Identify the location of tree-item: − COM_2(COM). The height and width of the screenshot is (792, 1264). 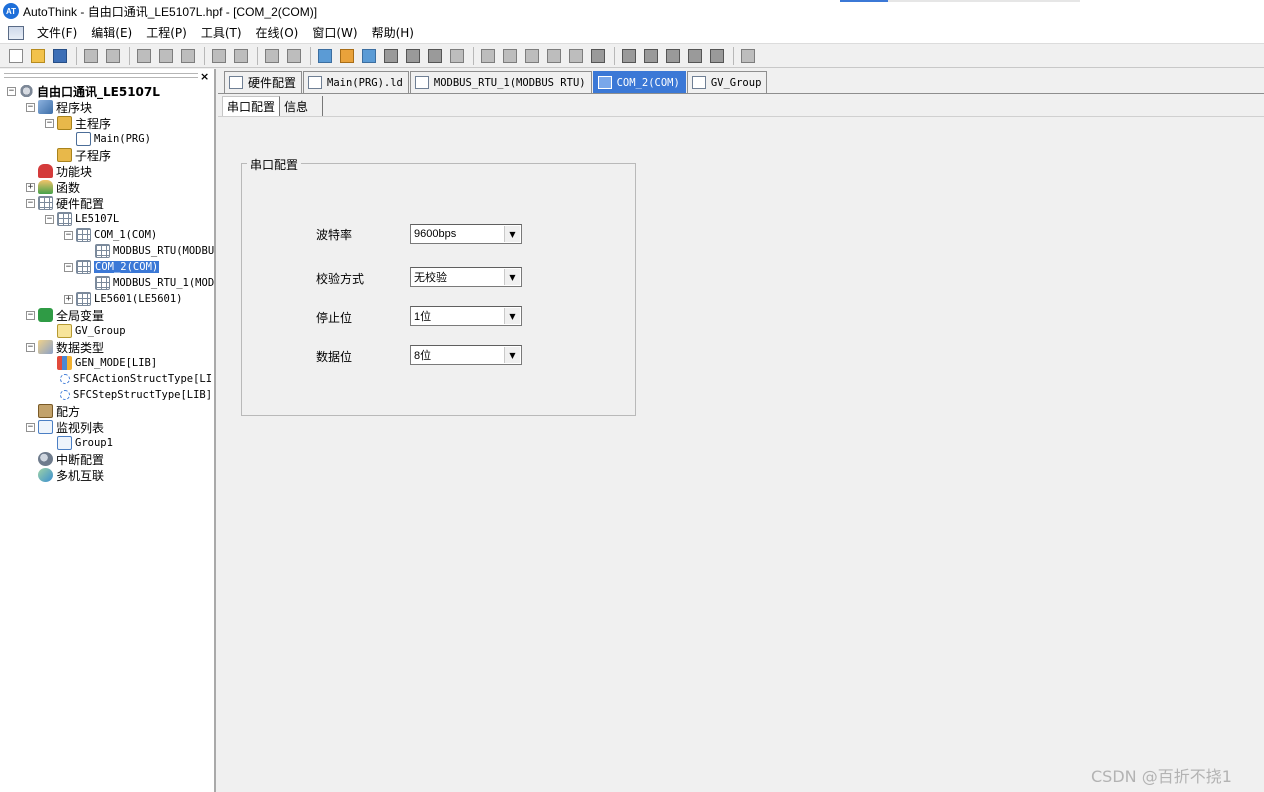
(107, 267).